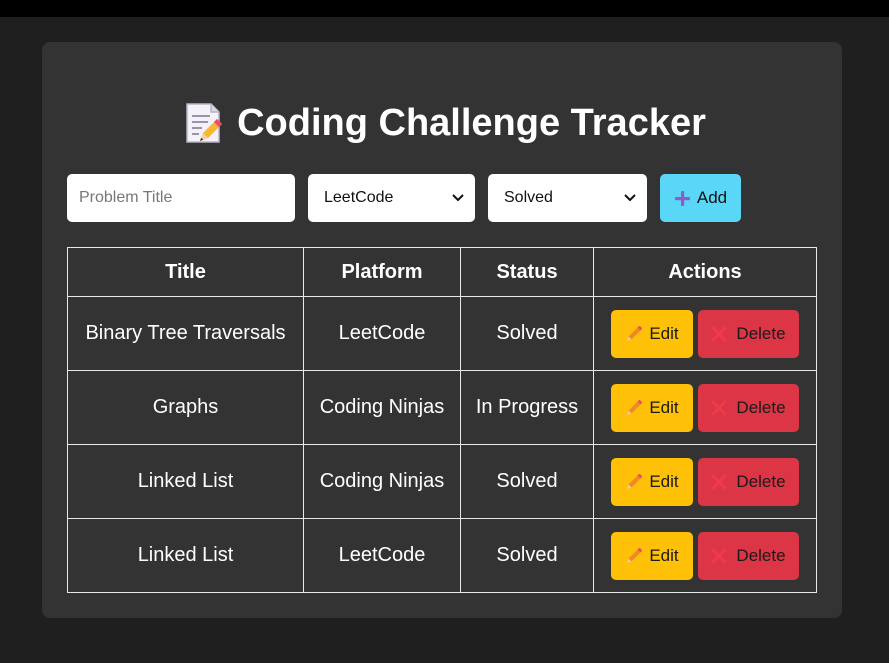 The height and width of the screenshot is (663, 889). I want to click on add-button: Add, so click(700, 198).